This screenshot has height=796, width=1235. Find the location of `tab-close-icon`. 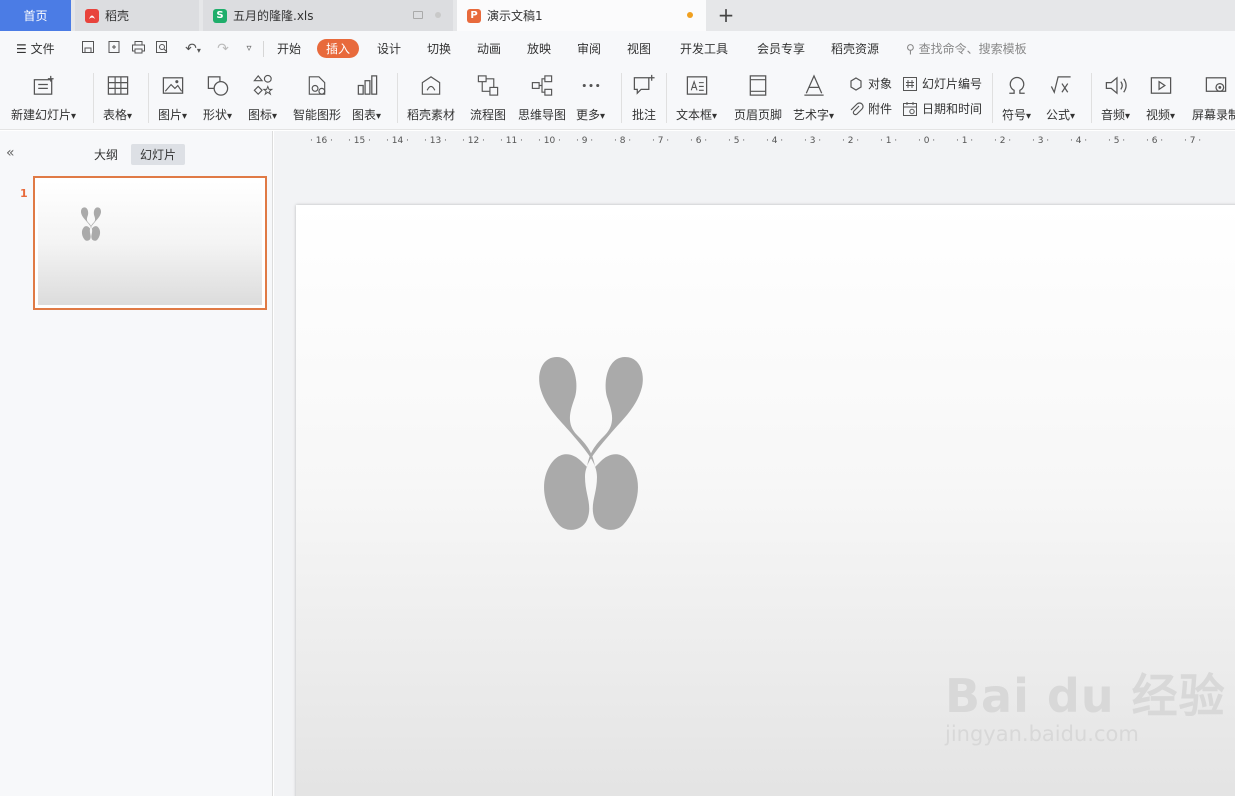

tab-close-icon is located at coordinates (438, 15).